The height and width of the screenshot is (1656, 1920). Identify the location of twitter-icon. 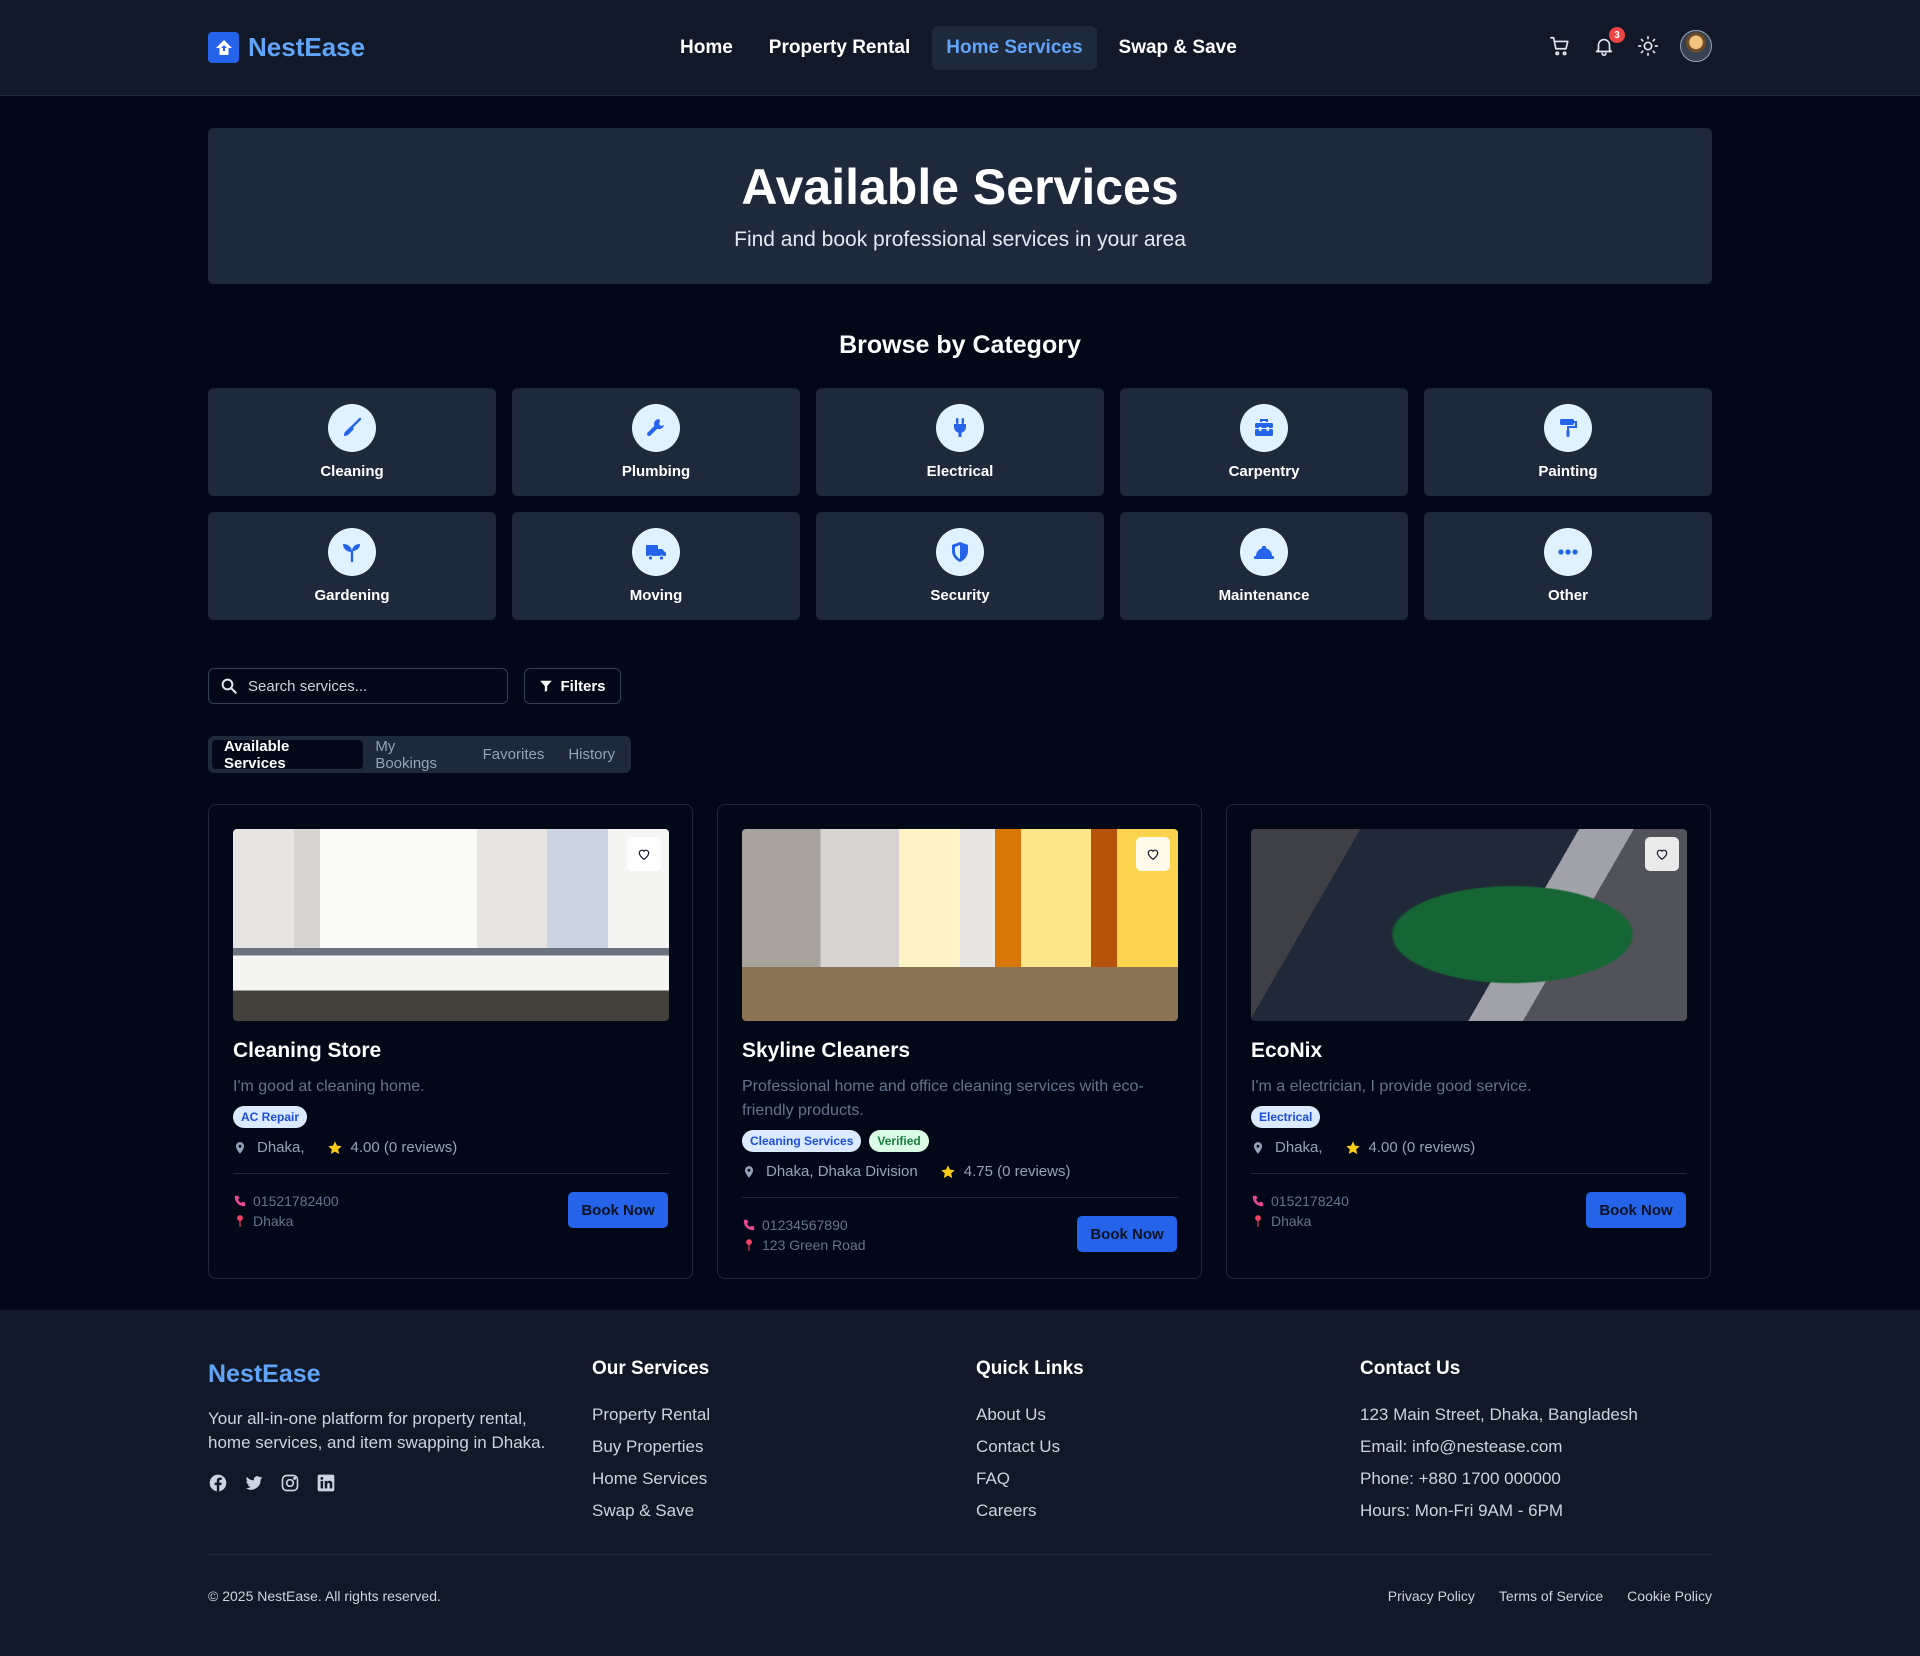
(254, 1483).